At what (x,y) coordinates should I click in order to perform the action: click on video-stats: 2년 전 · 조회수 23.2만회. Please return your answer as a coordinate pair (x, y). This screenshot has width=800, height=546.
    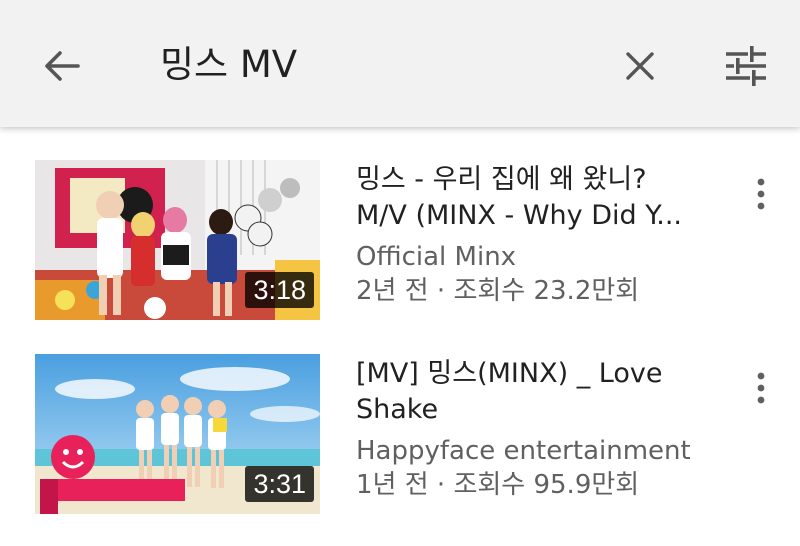
    Looking at the image, I should click on (498, 291).